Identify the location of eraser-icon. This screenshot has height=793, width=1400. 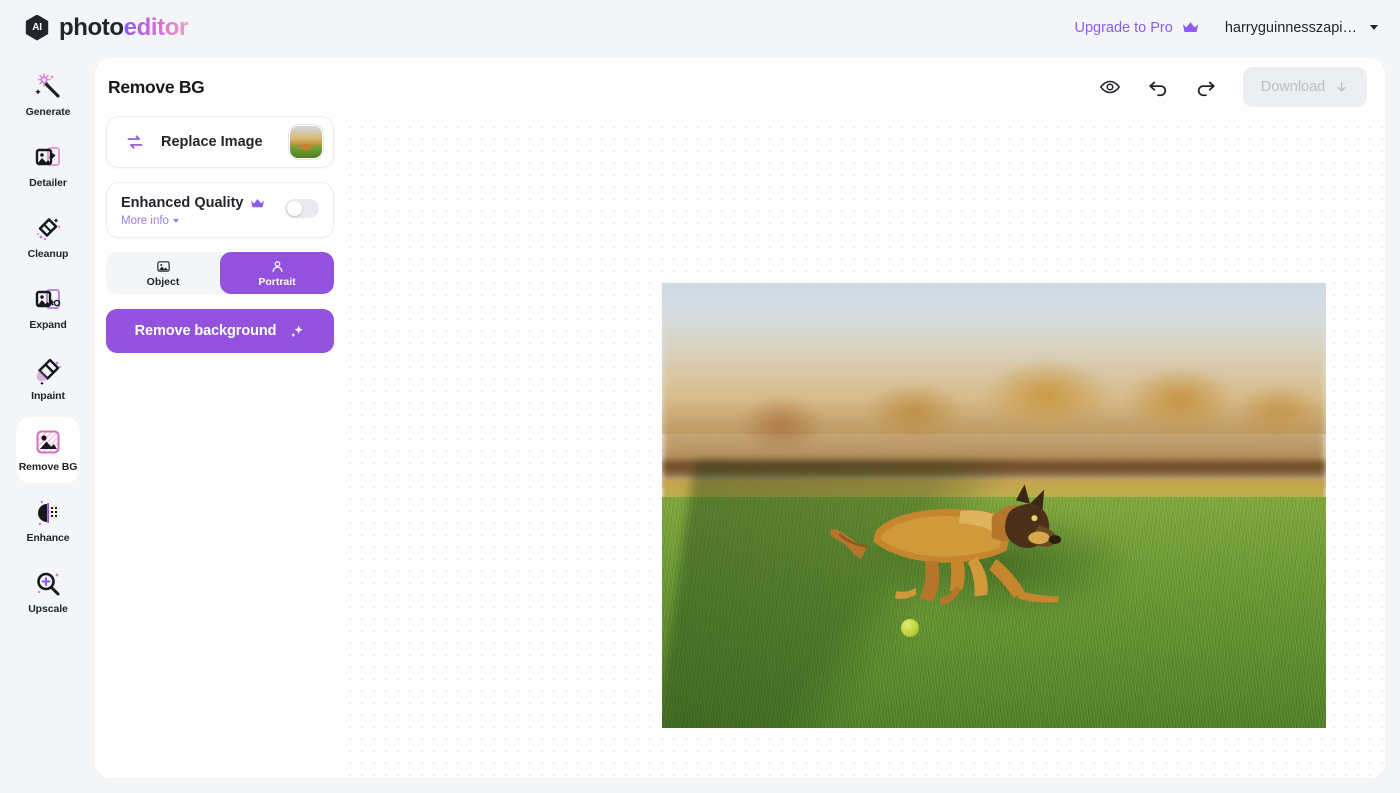
(49, 229).